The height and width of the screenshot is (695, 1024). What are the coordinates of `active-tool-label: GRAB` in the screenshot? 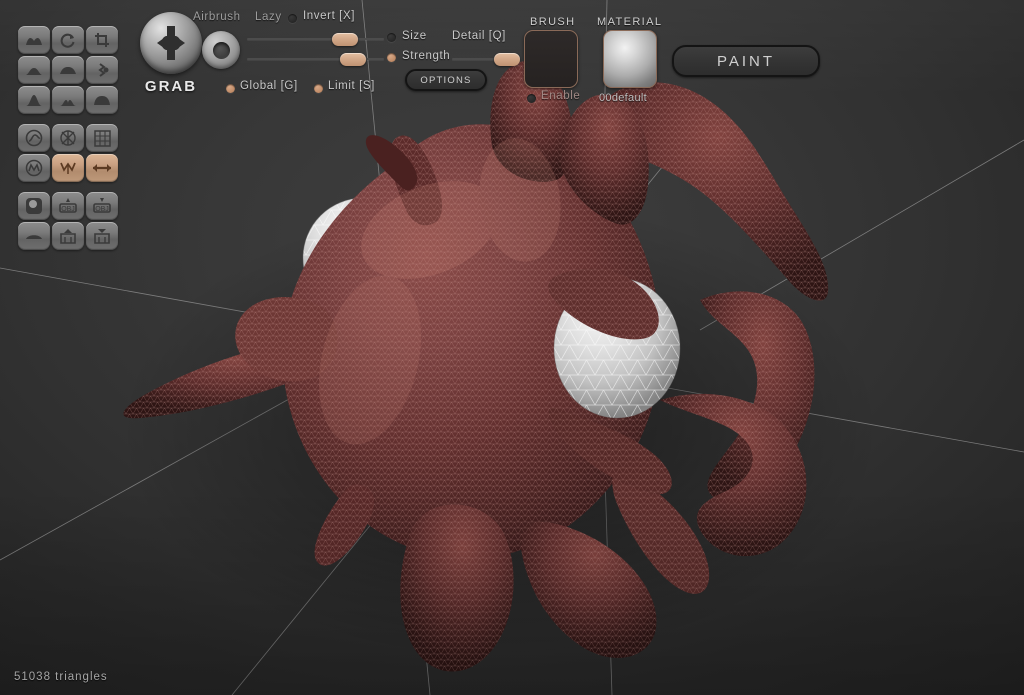 It's located at (171, 86).